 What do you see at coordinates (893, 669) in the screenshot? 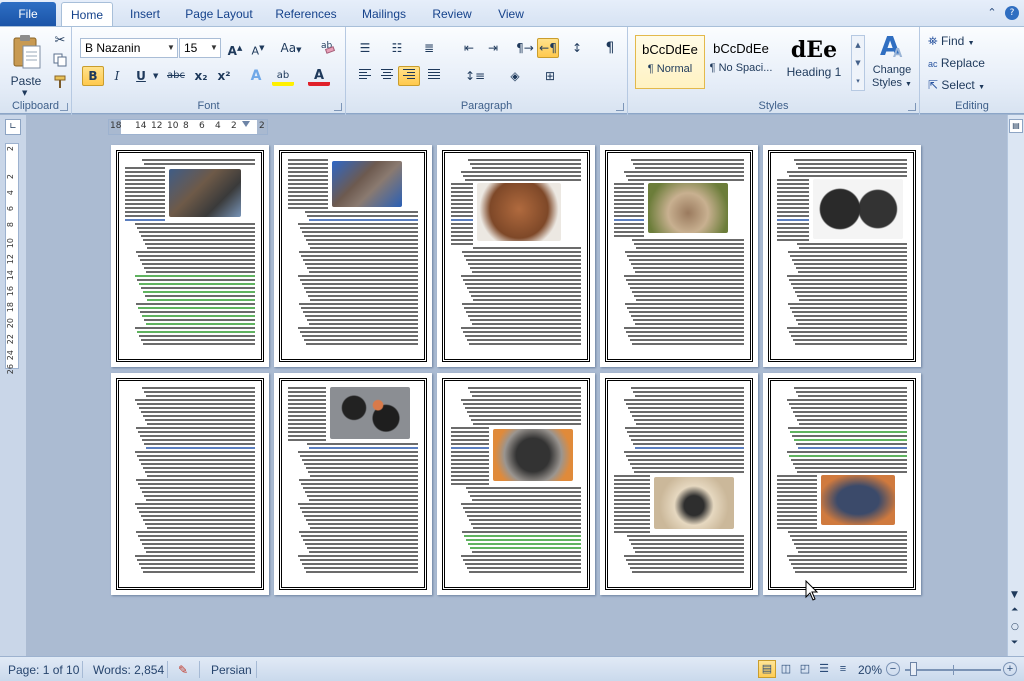
I see `zoom-out-icon: −` at bounding box center [893, 669].